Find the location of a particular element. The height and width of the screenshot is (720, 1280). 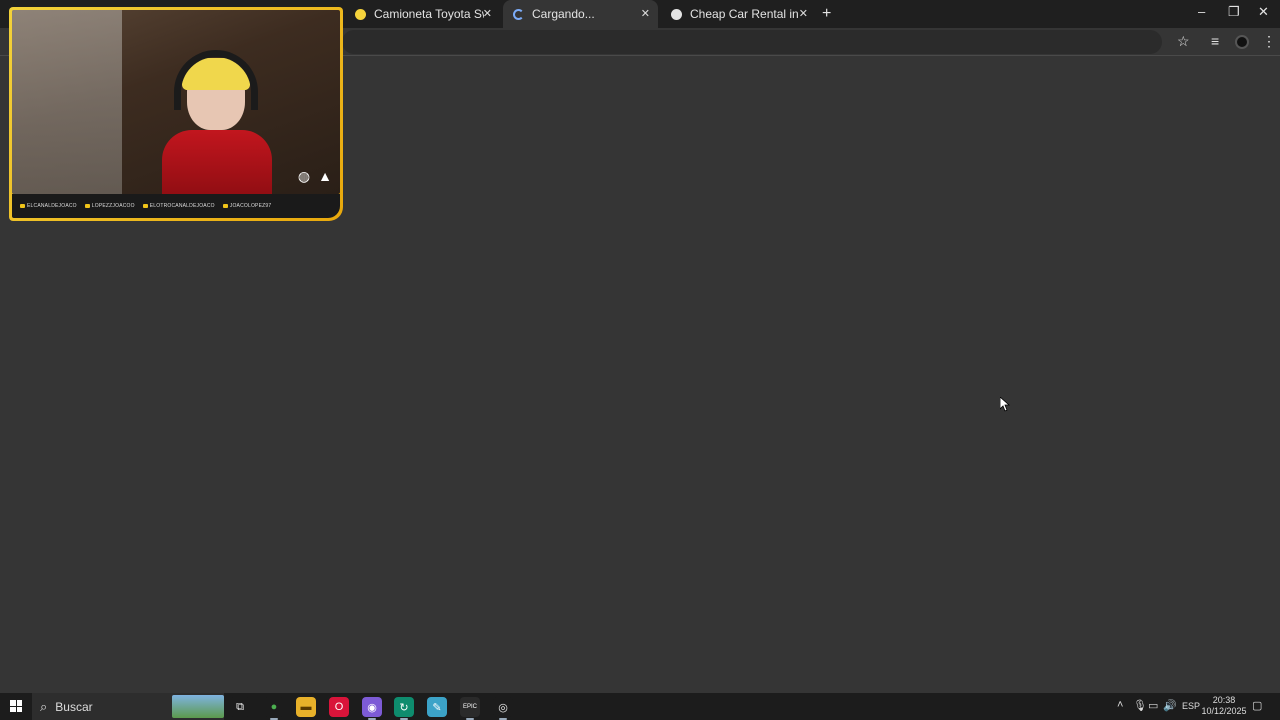

profile-avatar is located at coordinates (1242, 42).